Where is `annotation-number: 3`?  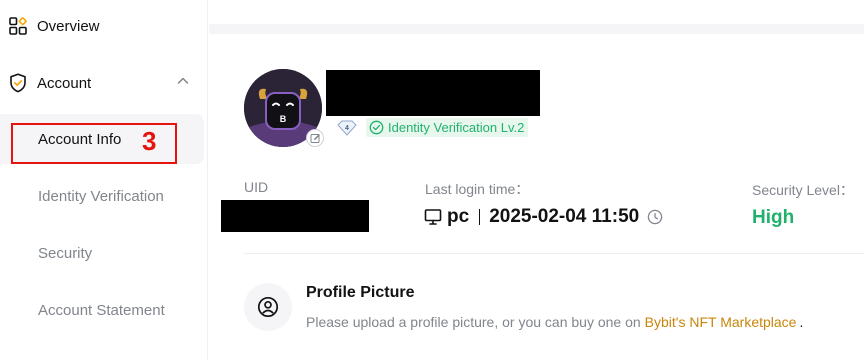
annotation-number: 3 is located at coordinates (149, 141).